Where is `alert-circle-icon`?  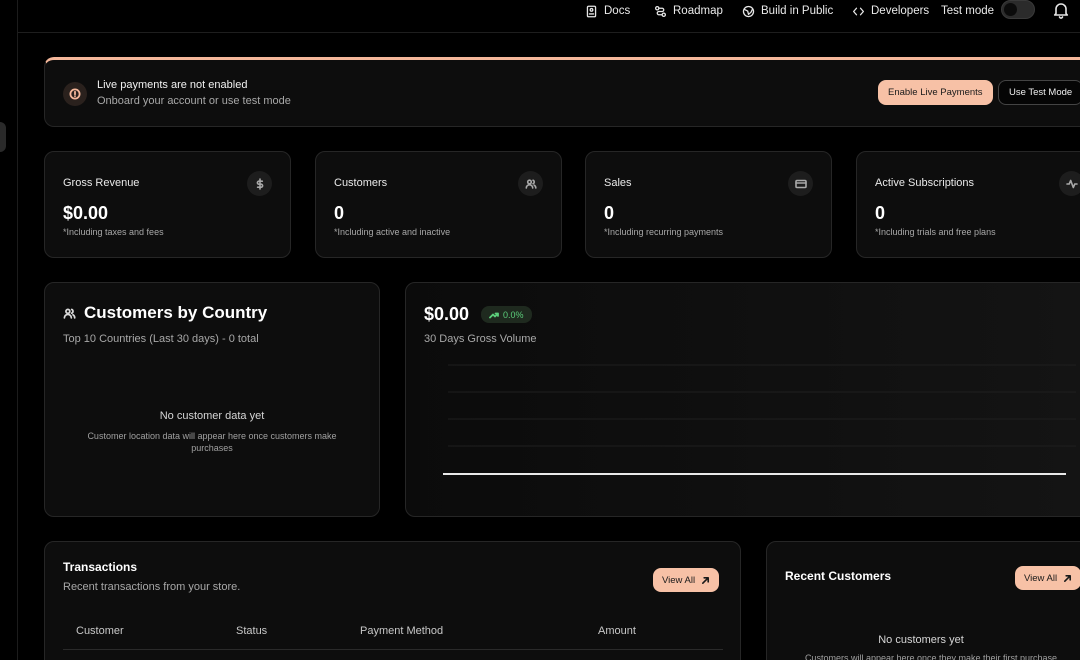
alert-circle-icon is located at coordinates (75, 94).